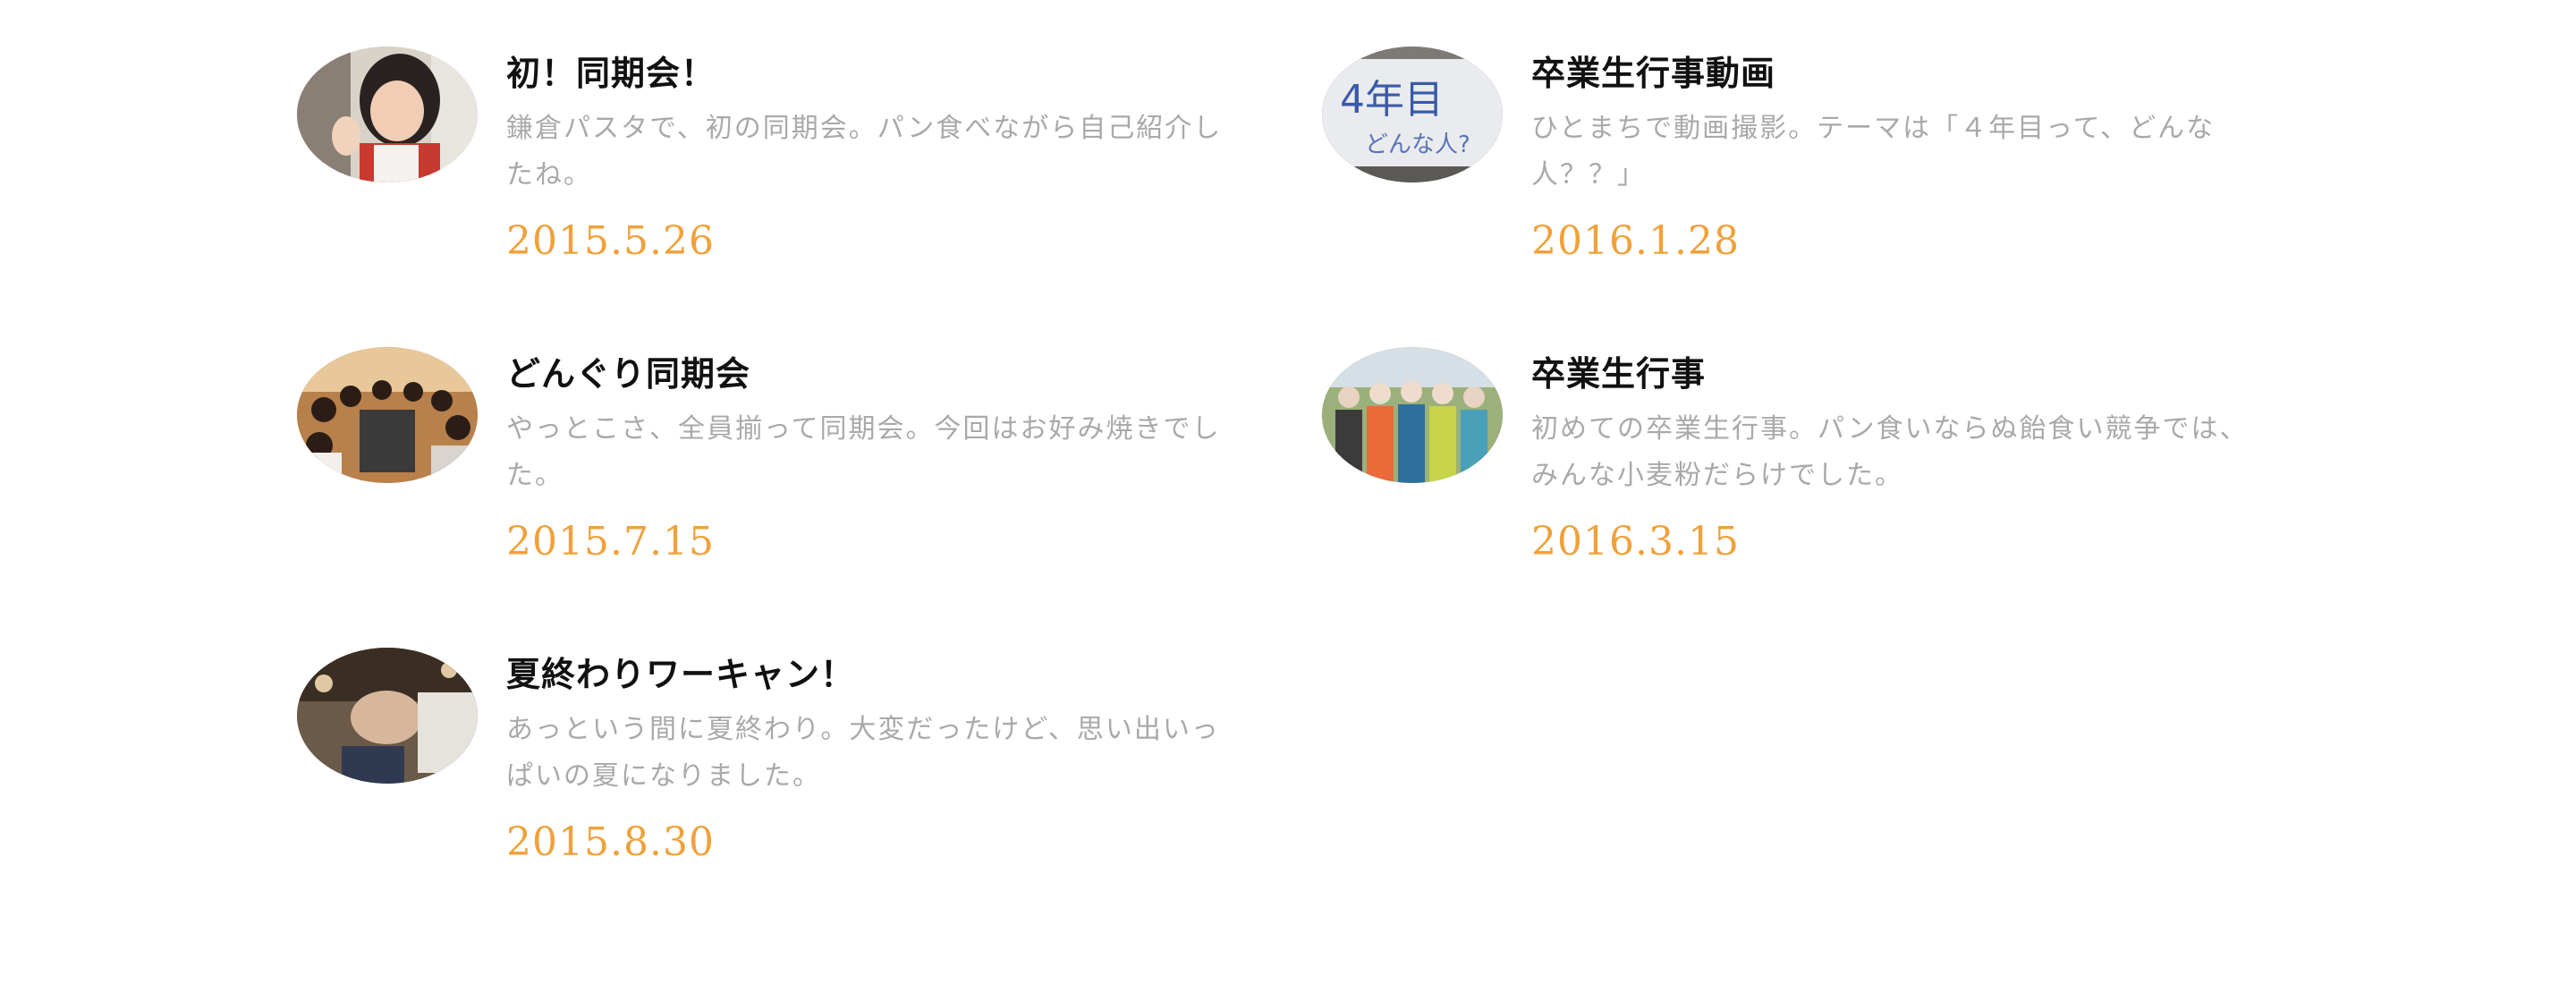  Describe the element at coordinates (873, 674) in the screenshot. I see `event-title: 夏終わりワーキャン！` at that location.